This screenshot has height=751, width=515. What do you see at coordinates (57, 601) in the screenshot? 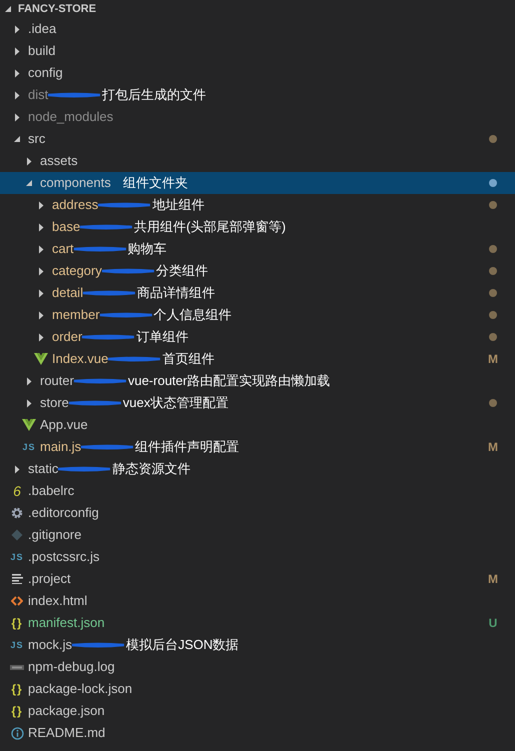
I see `file-name: index.html` at bounding box center [57, 601].